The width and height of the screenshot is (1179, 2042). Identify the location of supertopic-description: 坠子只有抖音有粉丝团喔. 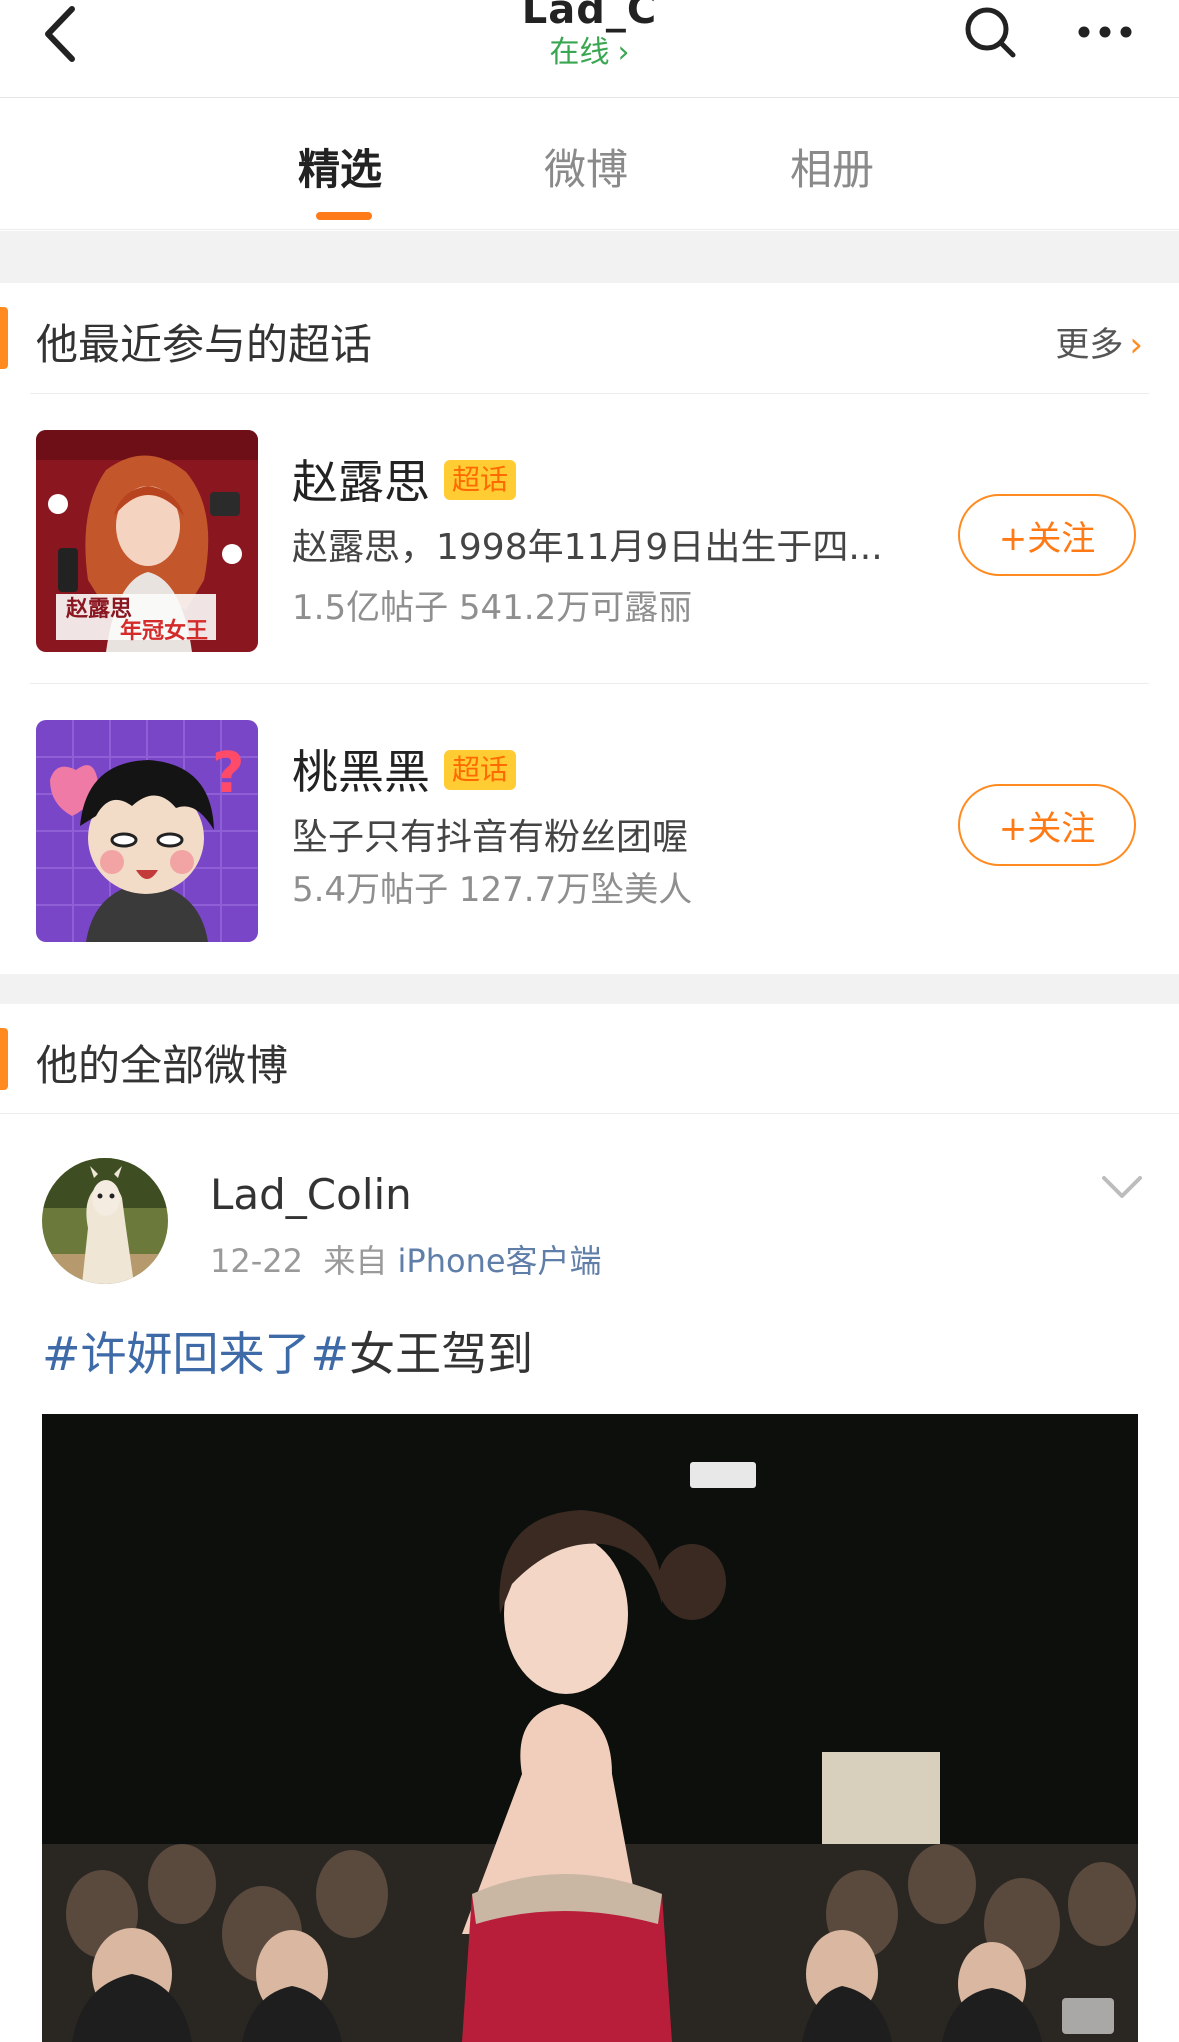
(490, 837).